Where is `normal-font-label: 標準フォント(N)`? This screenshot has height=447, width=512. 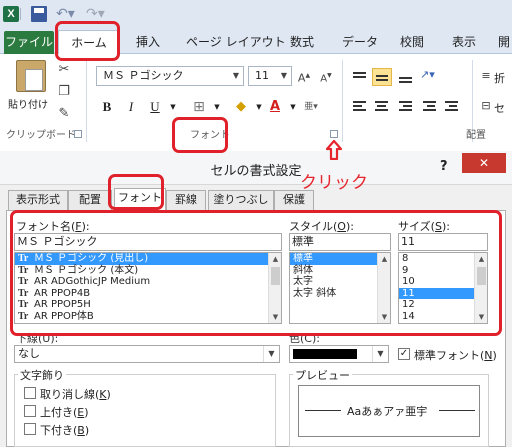
normal-font-label: 標準フォント(N) is located at coordinates (455, 355).